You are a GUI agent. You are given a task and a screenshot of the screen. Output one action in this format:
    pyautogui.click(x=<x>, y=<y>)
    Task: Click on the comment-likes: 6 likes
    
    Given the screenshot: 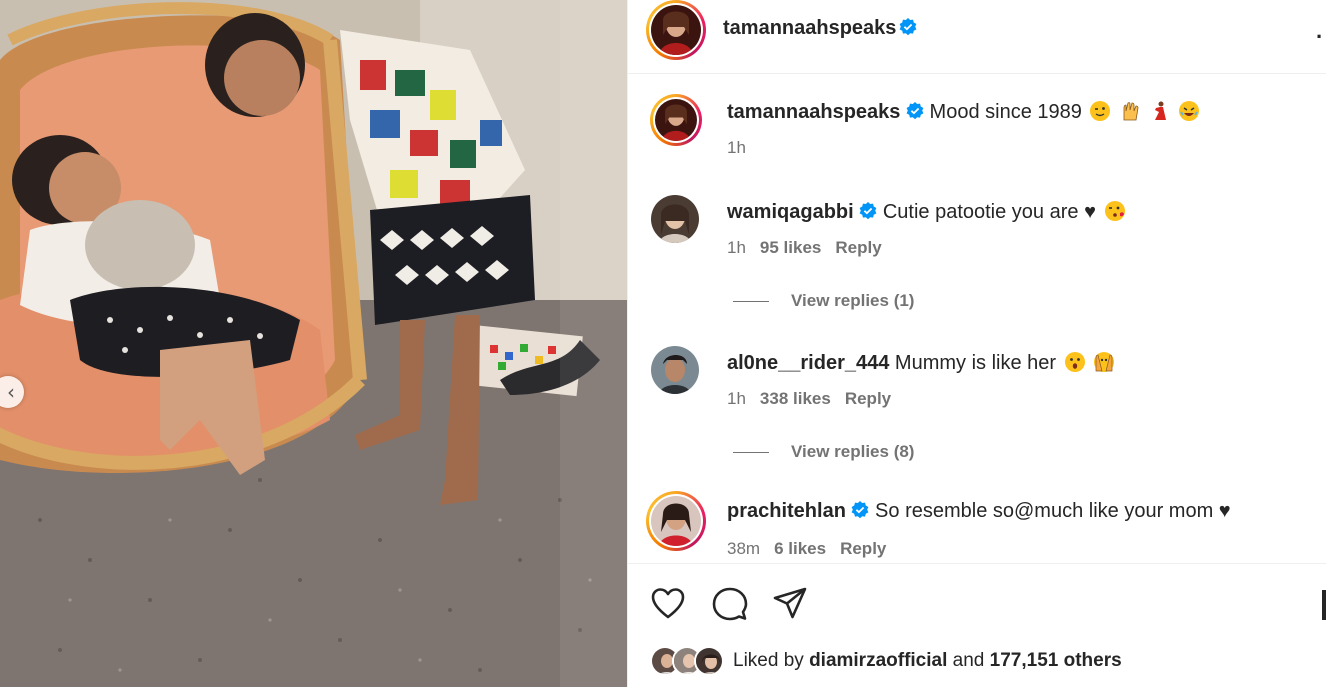 What is the action you would take?
    pyautogui.click(x=800, y=548)
    